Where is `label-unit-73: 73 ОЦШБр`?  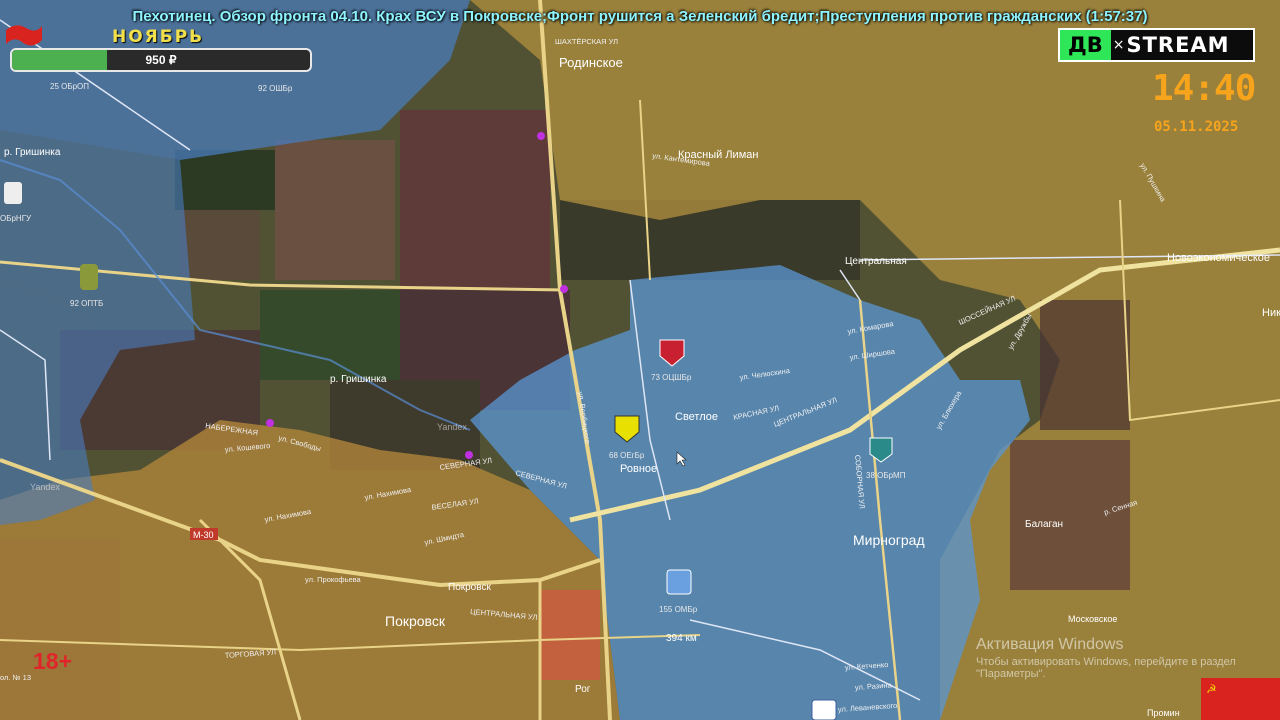
label-unit-73: 73 ОЦШБр is located at coordinates (671, 377).